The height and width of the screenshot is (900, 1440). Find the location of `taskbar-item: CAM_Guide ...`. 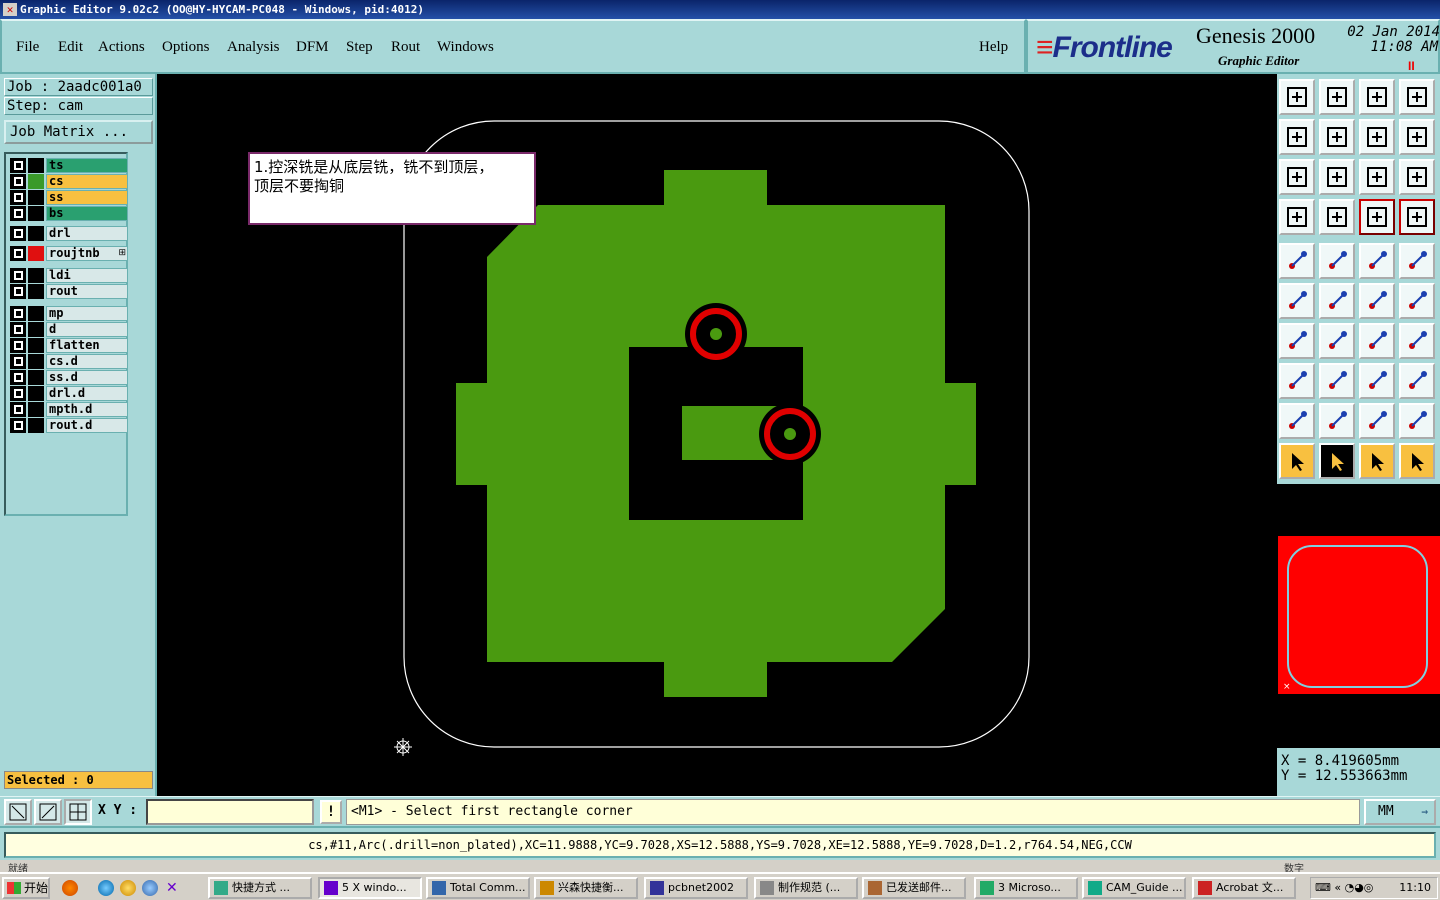

taskbar-item: CAM_Guide ... is located at coordinates (1134, 888).